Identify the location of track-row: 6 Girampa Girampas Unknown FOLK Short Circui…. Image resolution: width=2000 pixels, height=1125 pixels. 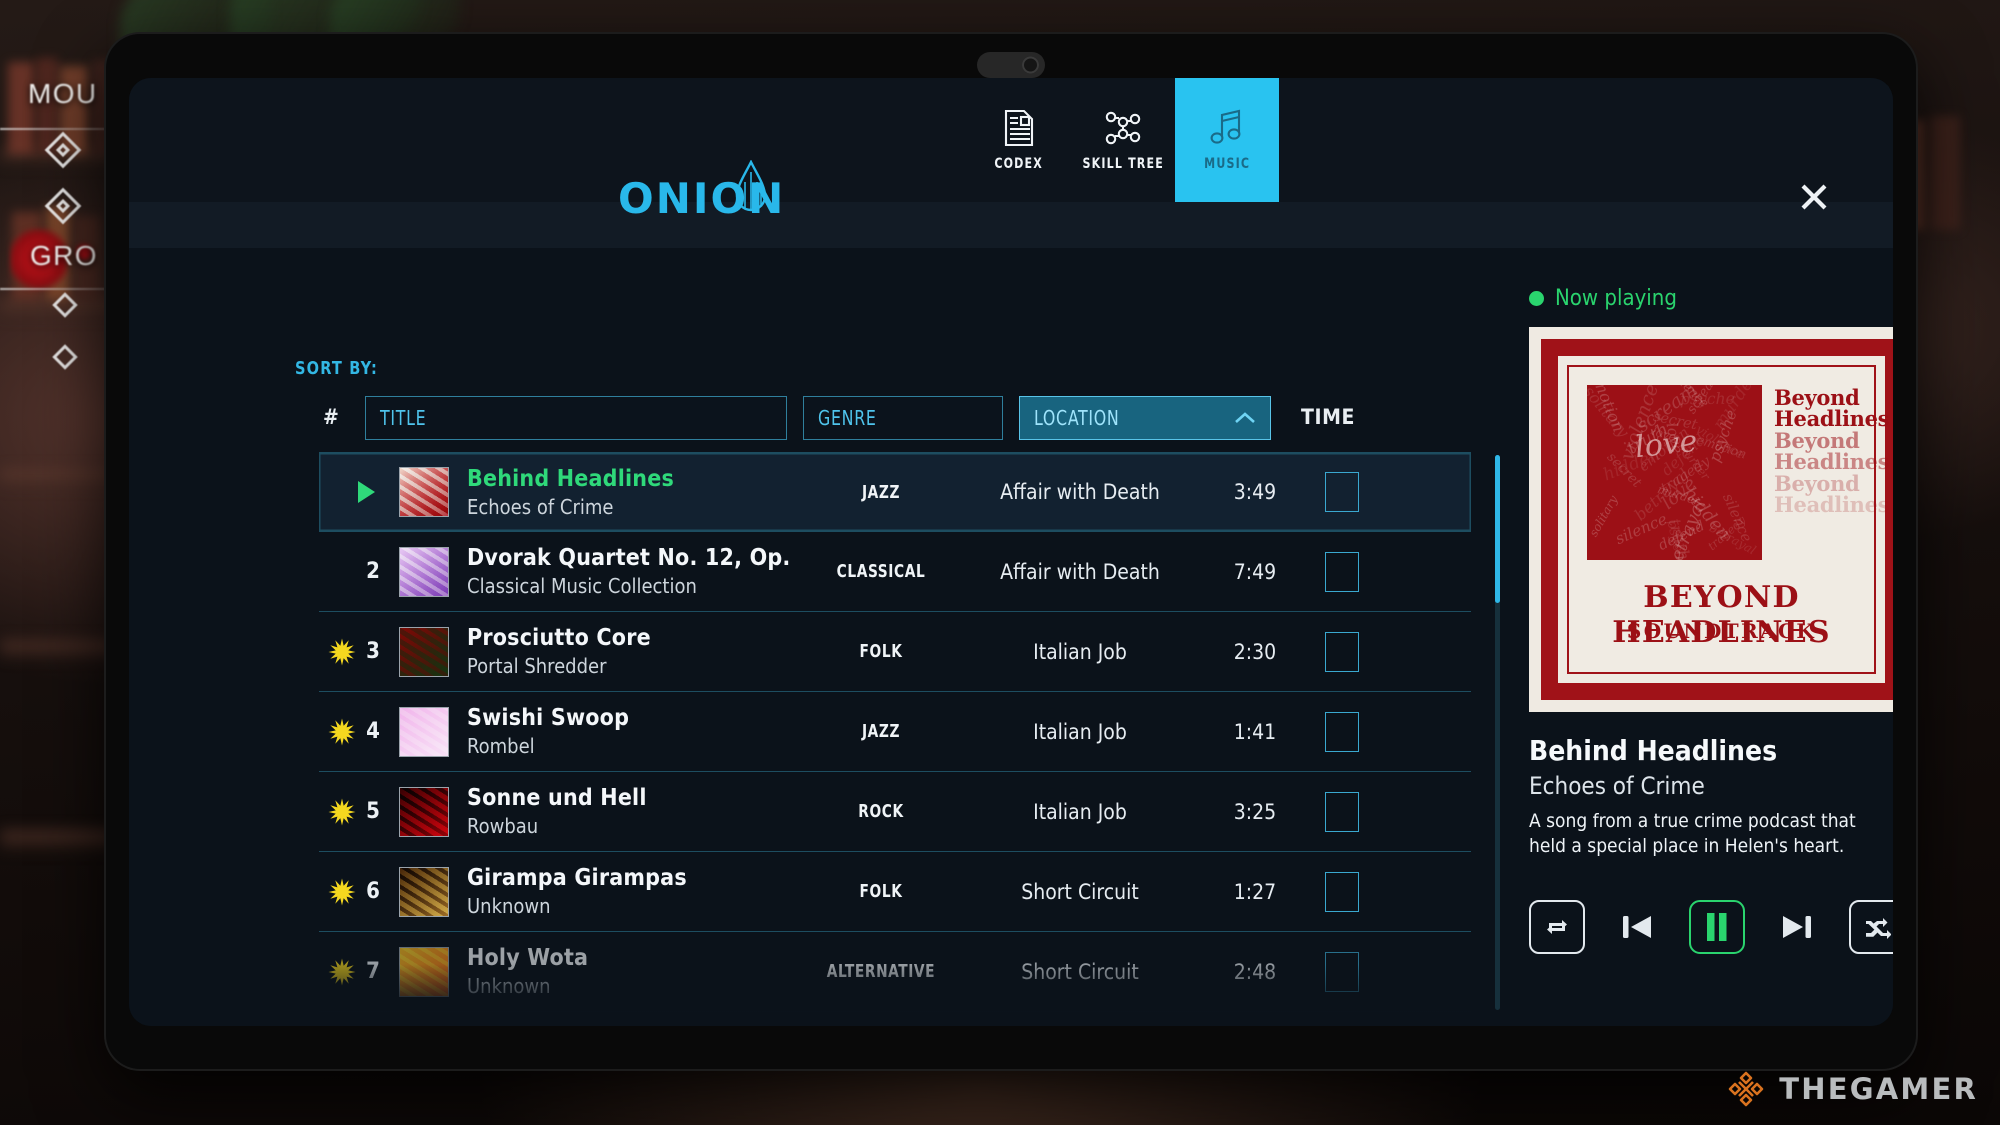
(895, 892).